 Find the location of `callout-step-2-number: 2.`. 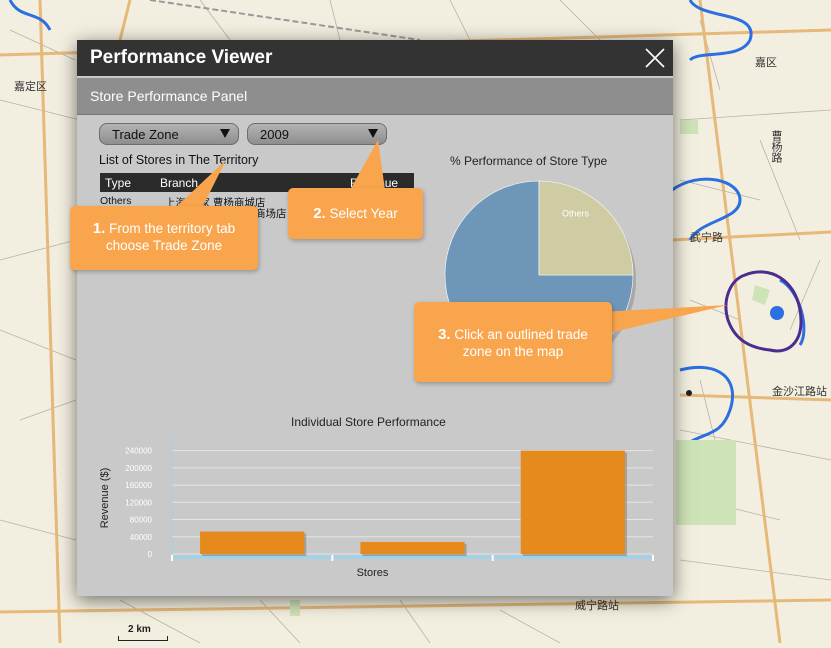

callout-step-2-number: 2. is located at coordinates (319, 213).